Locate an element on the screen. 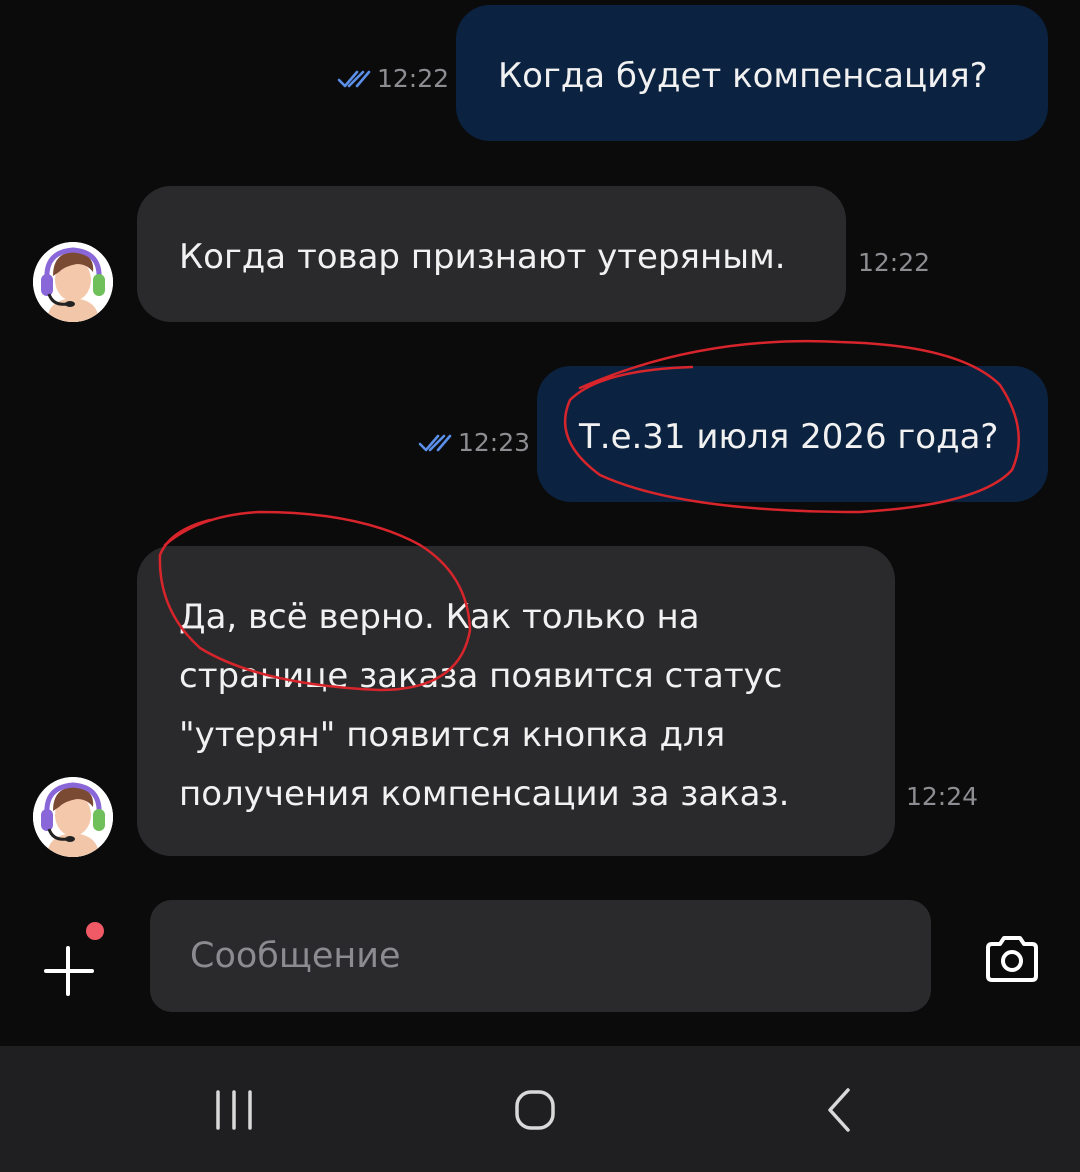 The height and width of the screenshot is (1172, 1080). message-composer: Сообщение is located at coordinates (540, 963).